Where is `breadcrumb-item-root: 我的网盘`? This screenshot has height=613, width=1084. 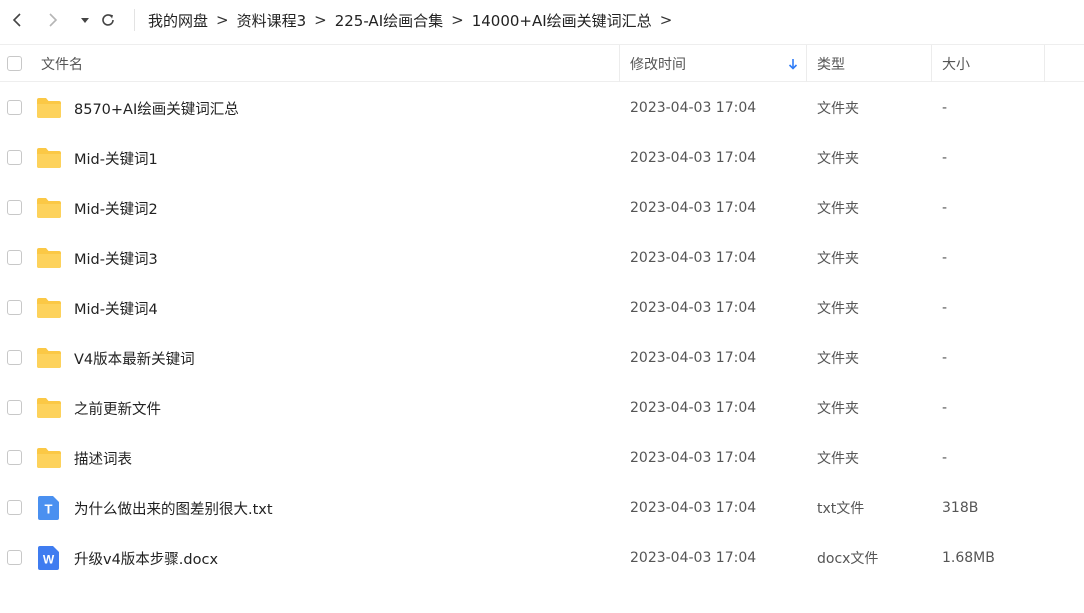 breadcrumb-item-root: 我的网盘 is located at coordinates (178, 20).